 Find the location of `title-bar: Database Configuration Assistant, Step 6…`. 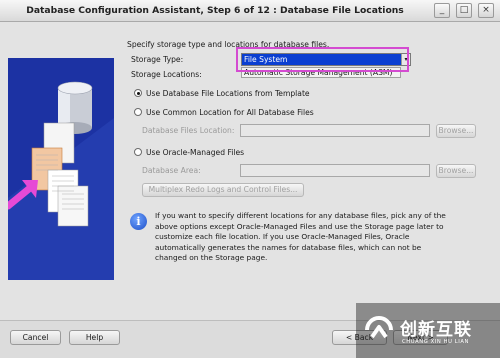

title-bar: Database Configuration Assistant, Step 6… is located at coordinates (250, 11).